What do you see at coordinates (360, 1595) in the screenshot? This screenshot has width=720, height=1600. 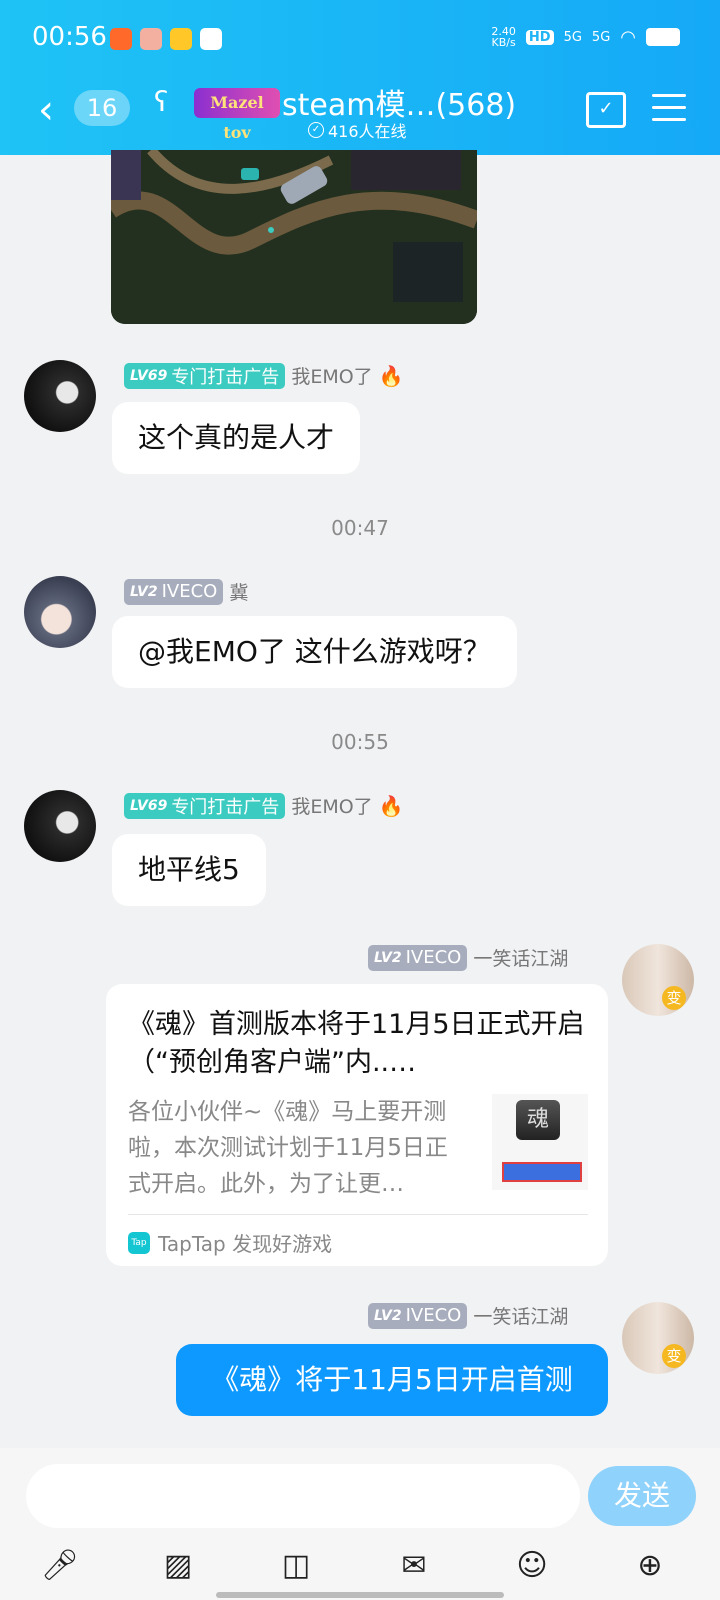 I see `home-indicator` at bounding box center [360, 1595].